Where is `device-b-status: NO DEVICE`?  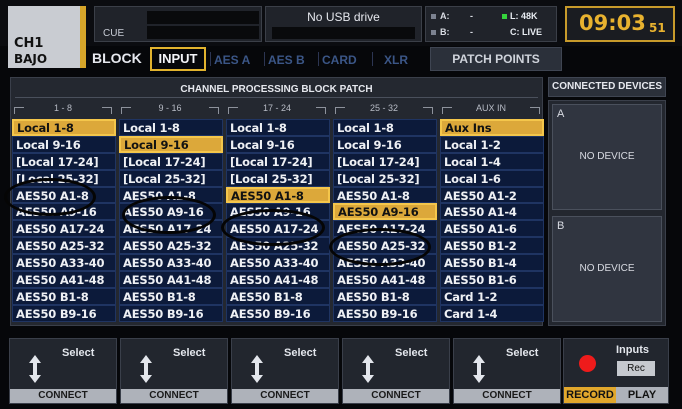 device-b-status: NO DEVICE is located at coordinates (607, 268).